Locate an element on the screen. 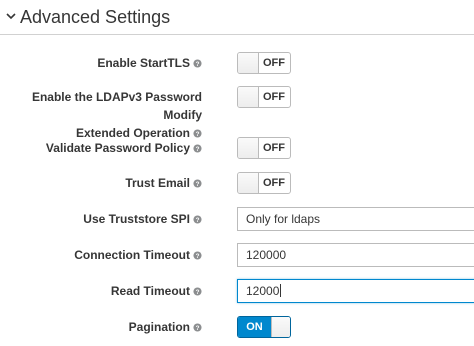 This screenshot has width=474, height=346. label-text: Validate Password Policy is located at coordinates (117, 148).